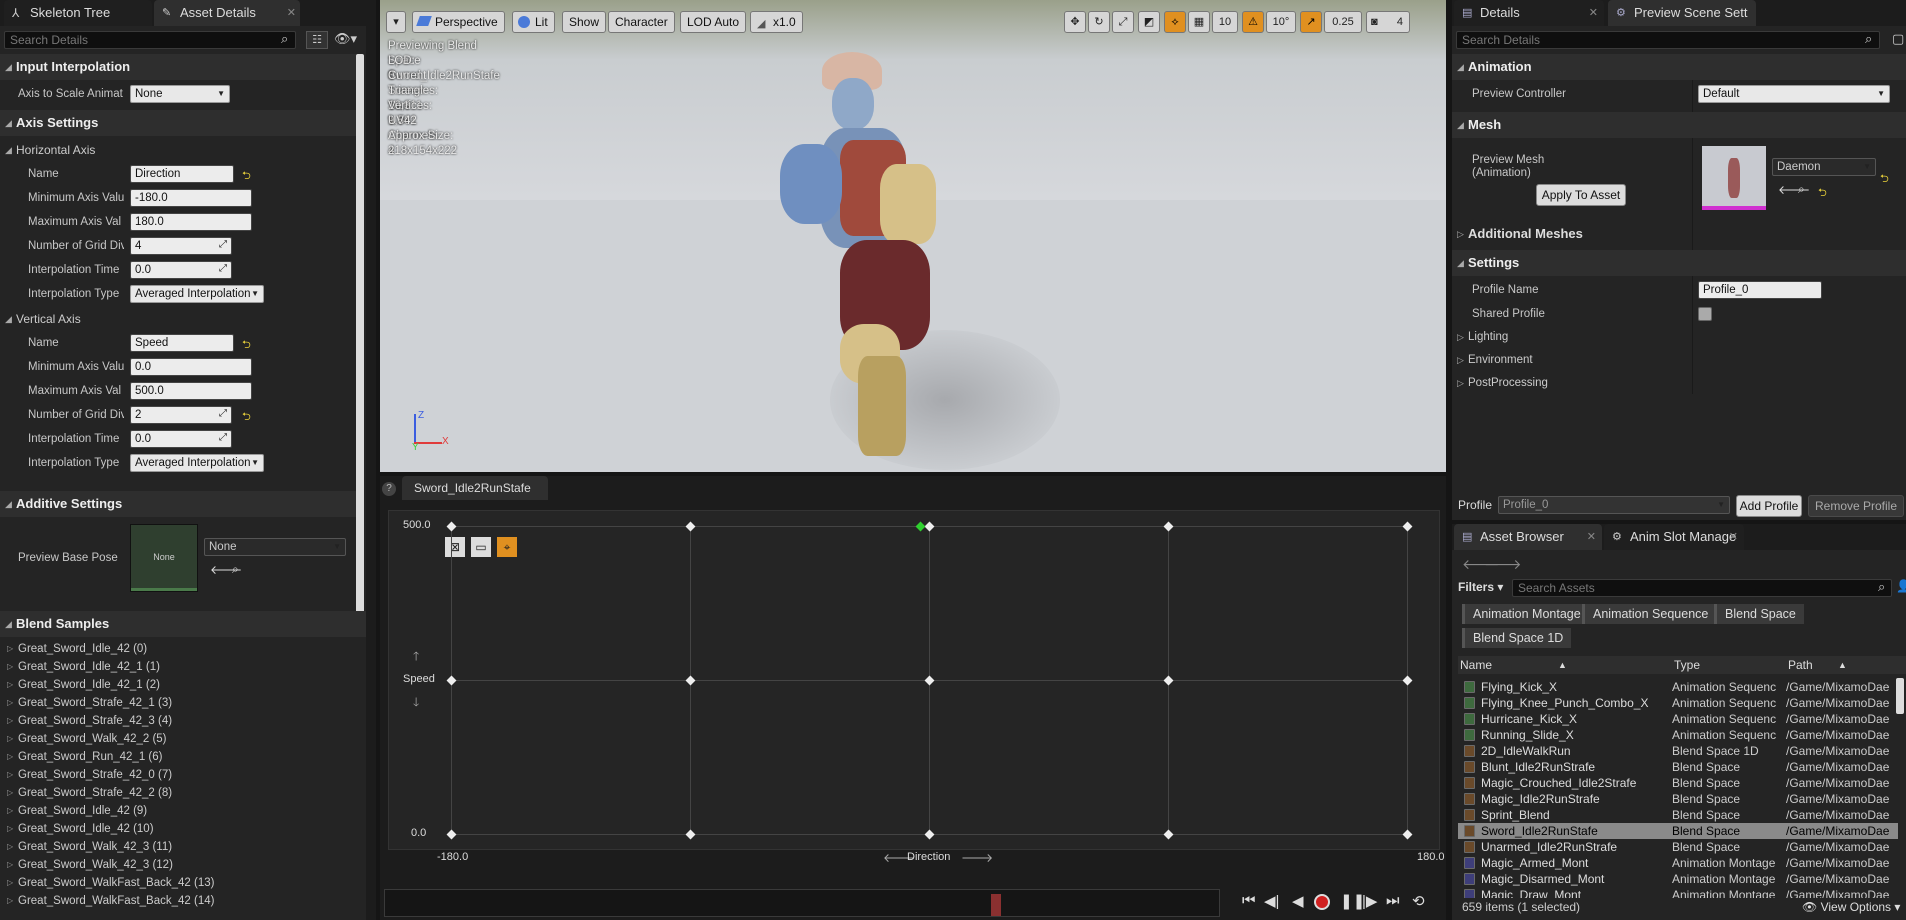  I want to click on blend-sample-item: ▷ Great_Sword_Walk_42_3 (11), so click(86, 847).